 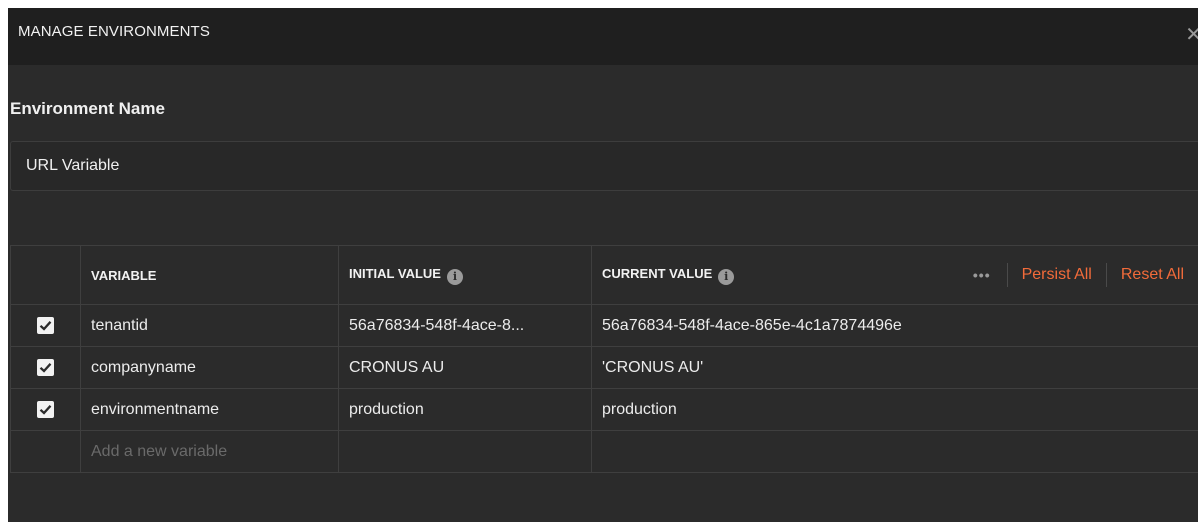 I want to click on modal-title: MANAGE ENVIRONMENTS, so click(x=114, y=31).